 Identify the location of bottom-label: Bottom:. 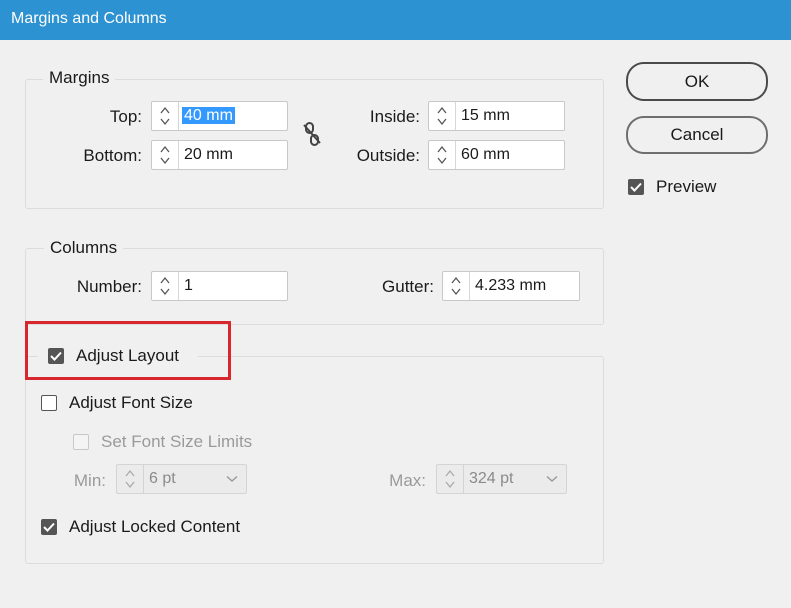
(112, 155).